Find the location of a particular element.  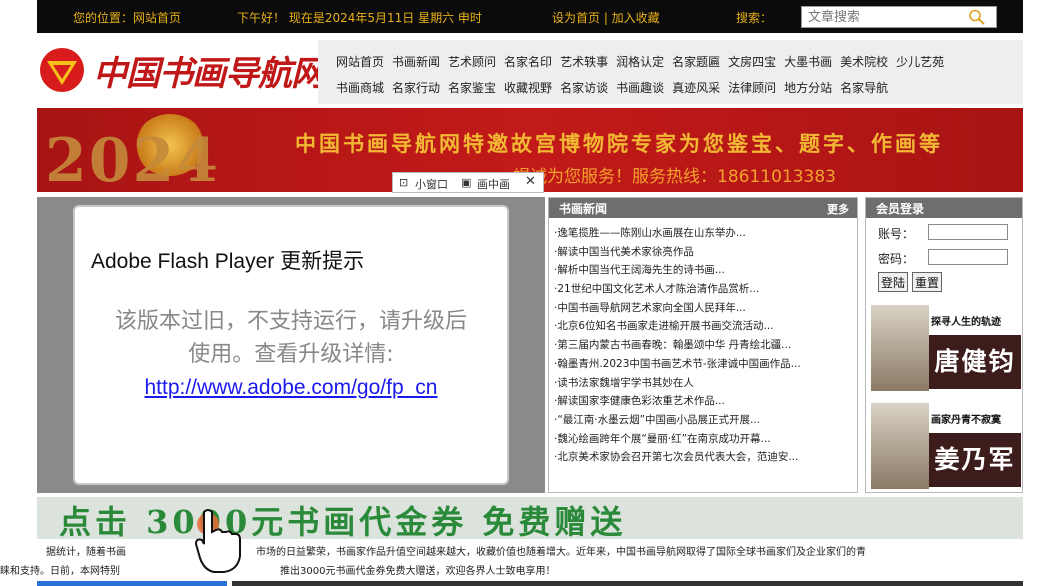

account-label: 账号： is located at coordinates (896, 234).